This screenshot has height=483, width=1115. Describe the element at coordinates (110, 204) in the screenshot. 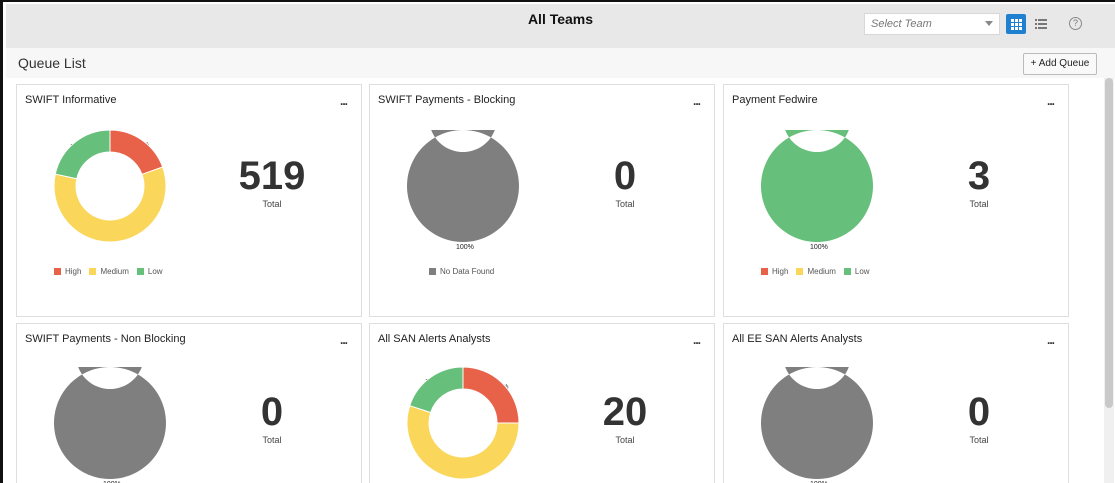

I see `donut-slice-medium` at that location.